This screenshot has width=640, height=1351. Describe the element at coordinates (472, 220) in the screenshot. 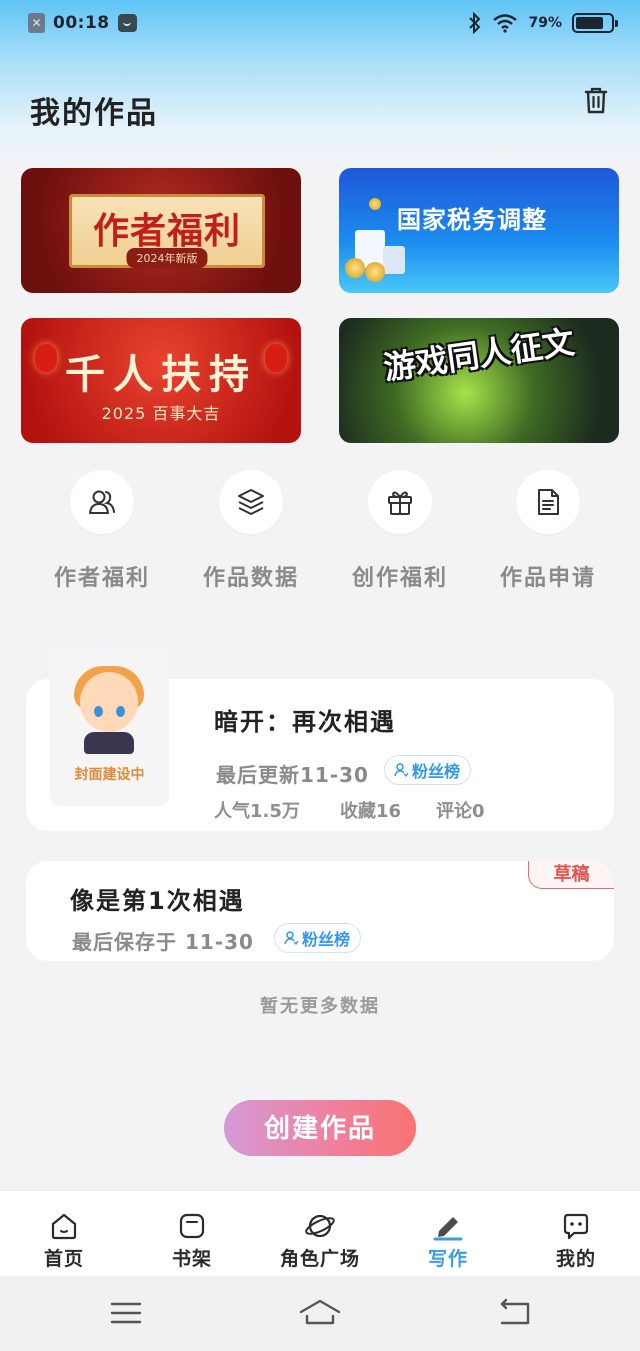

I see `banner-title: 国家税务调整` at that location.